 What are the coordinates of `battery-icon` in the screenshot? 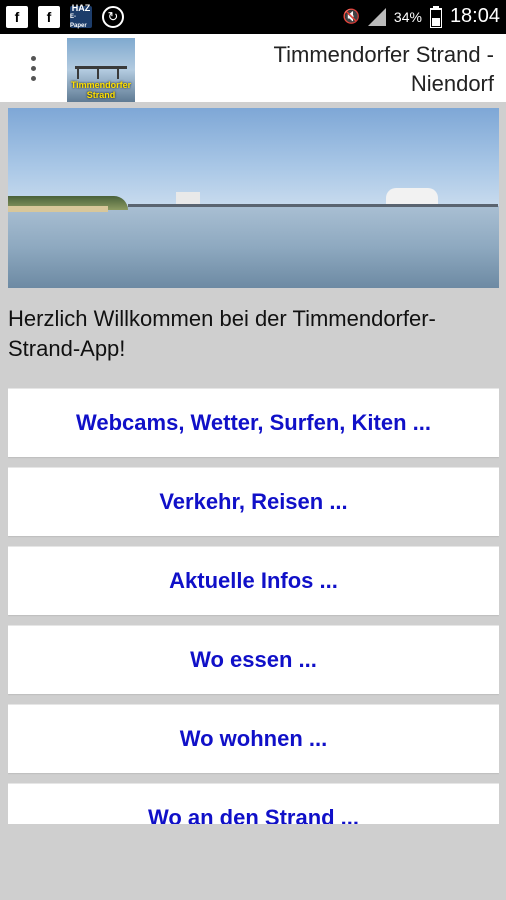 It's located at (435, 16).